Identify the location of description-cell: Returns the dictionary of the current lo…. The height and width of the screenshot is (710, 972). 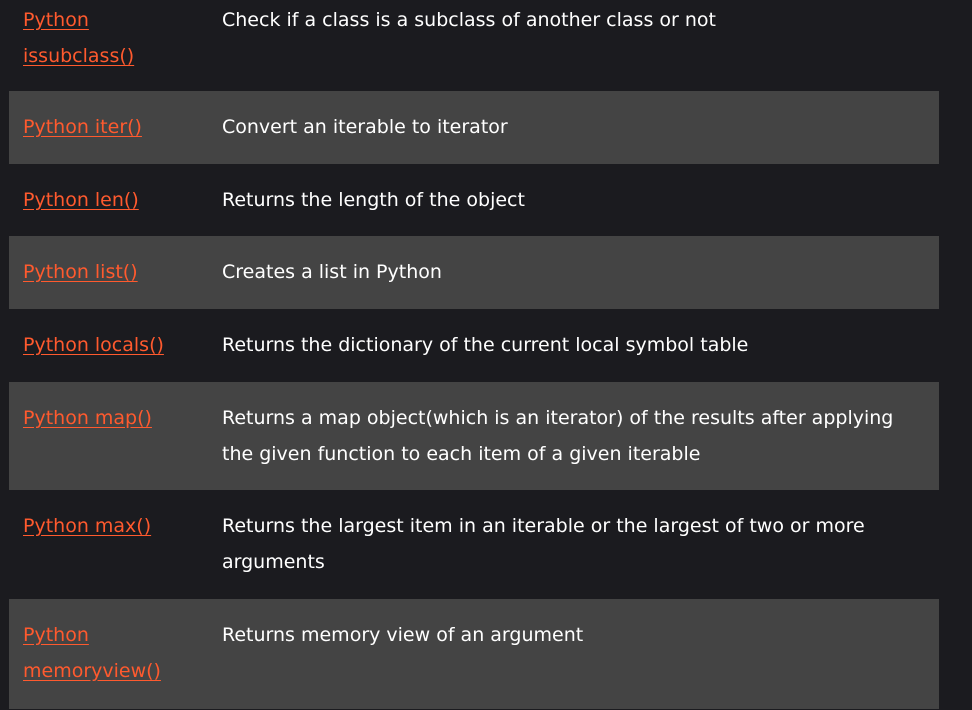
(485, 345).